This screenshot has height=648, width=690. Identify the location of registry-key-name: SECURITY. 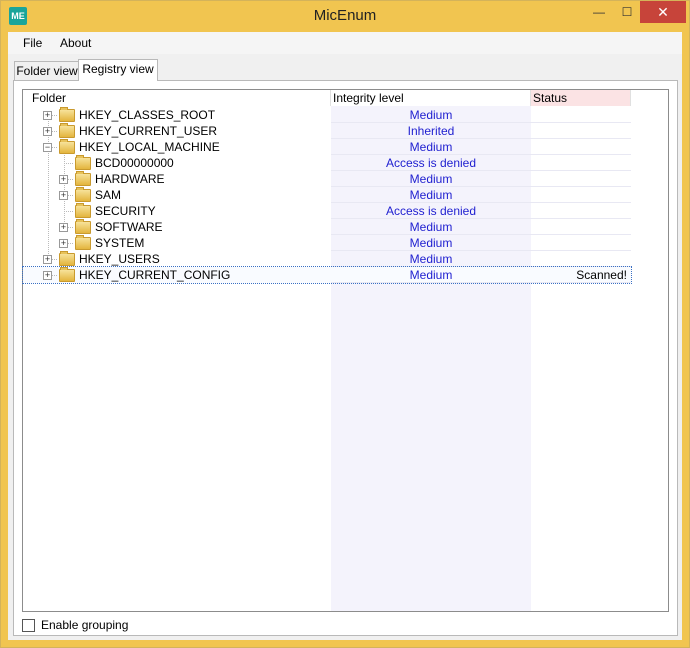
(125, 211).